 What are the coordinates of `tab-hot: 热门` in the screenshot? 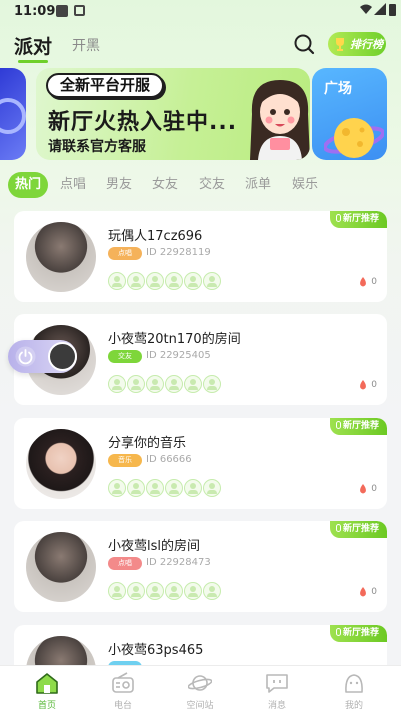 It's located at (28, 185).